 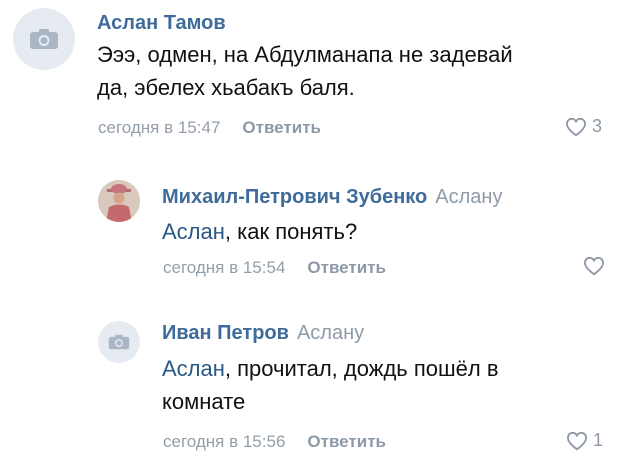 I want to click on comment-meta: сегодня в 15:47 Ответить, so click(x=209, y=128).